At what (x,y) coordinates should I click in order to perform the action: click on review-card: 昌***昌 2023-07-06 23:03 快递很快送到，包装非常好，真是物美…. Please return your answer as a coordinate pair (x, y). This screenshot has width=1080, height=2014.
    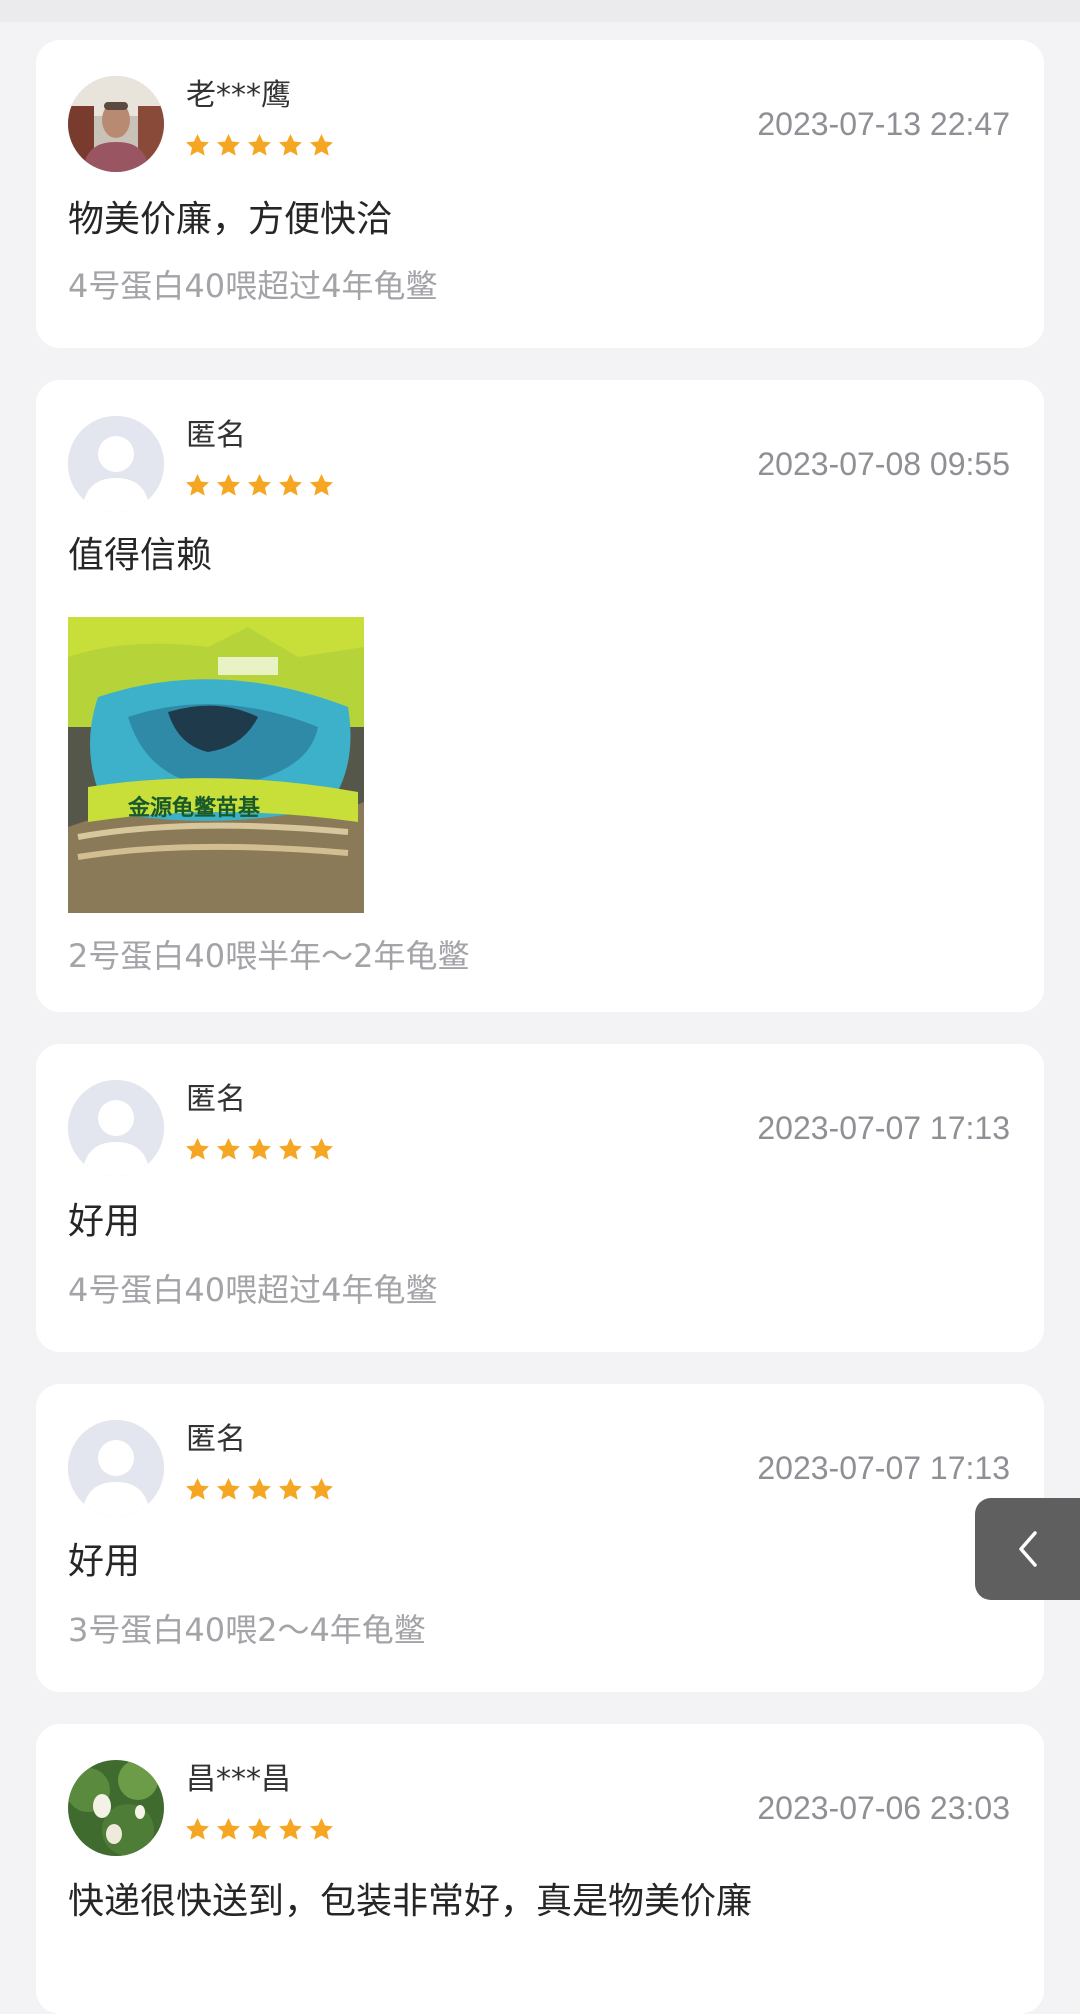
    Looking at the image, I should click on (540, 1869).